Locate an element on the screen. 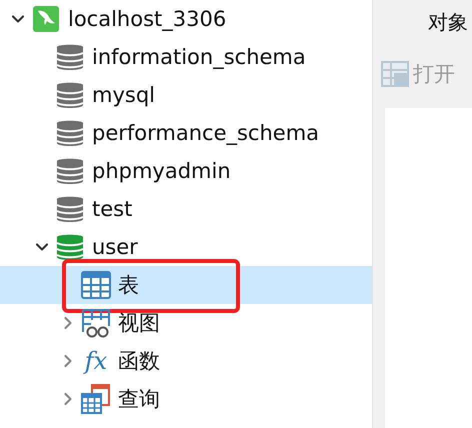 The image size is (472, 428). tree-item-label: 视图 is located at coordinates (139, 323).